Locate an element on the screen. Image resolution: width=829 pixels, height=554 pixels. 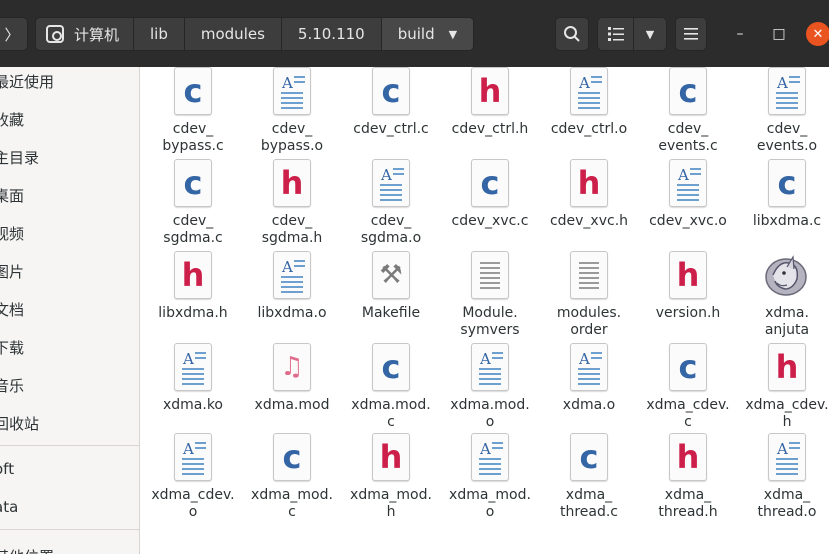
file-item: c cdev_ctrl.c is located at coordinates (391, 102).